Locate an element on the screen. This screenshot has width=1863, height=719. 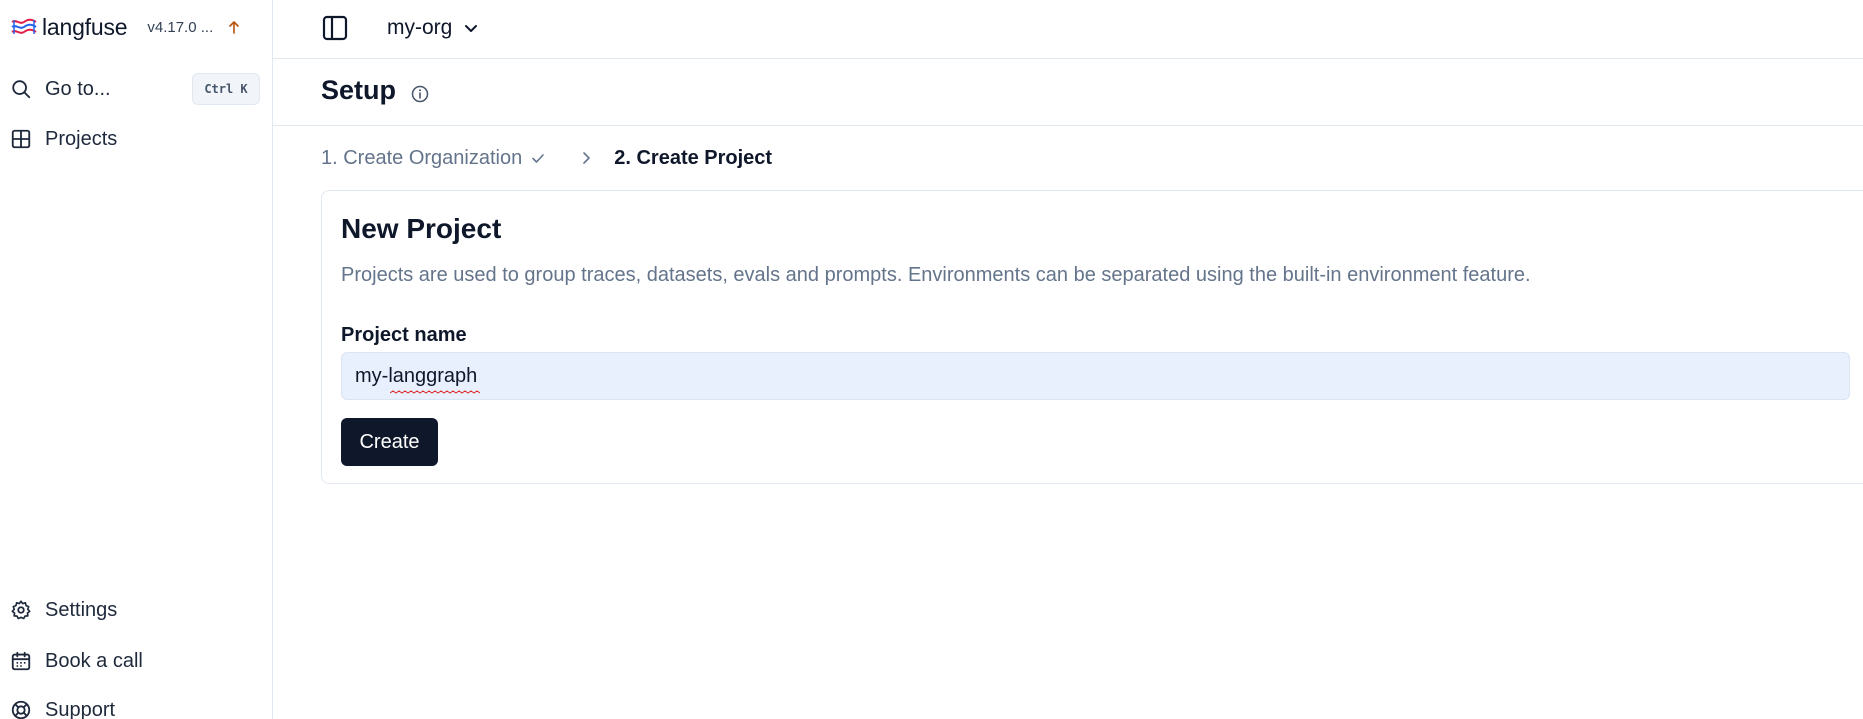
sidebar-item-label: Settings is located at coordinates (81, 609).